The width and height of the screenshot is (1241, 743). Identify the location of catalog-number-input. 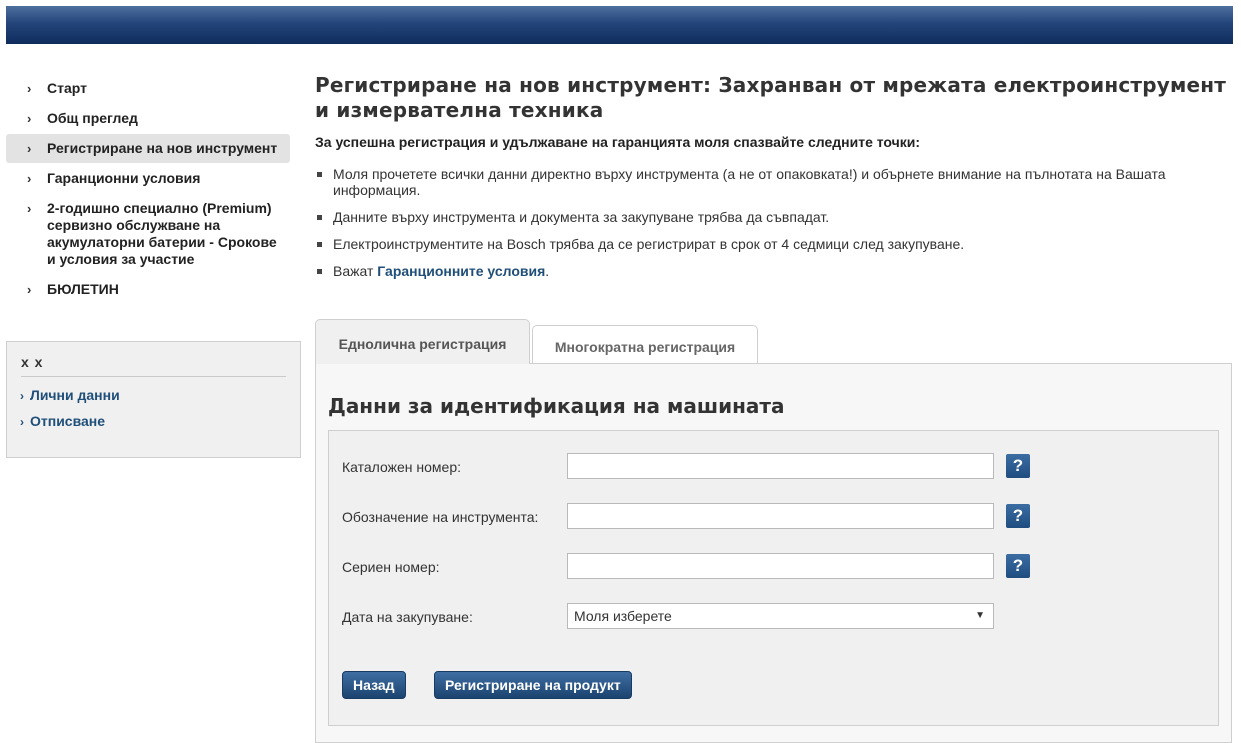
(780, 466).